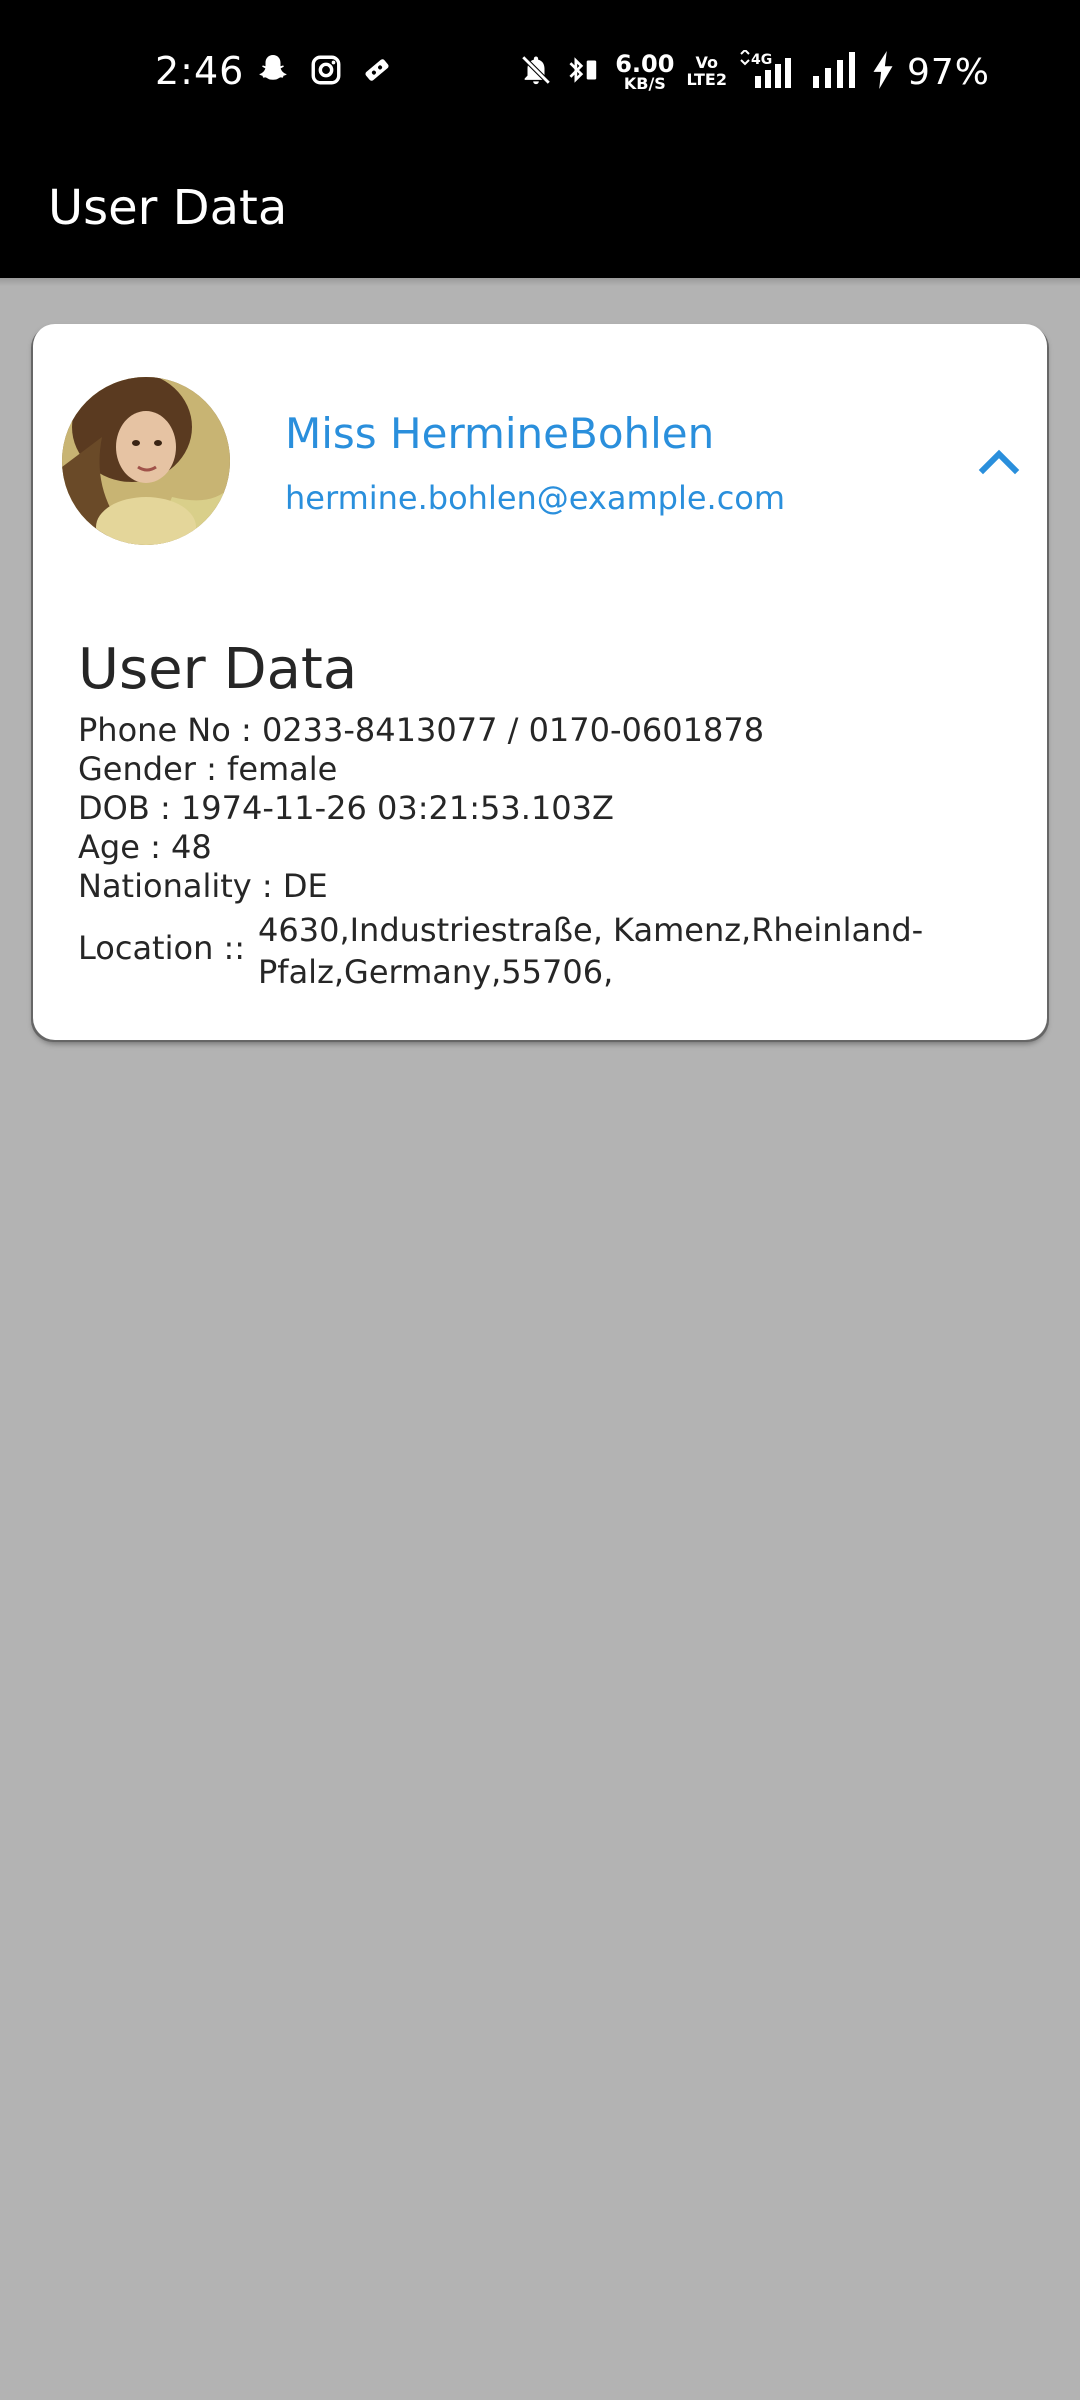 This screenshot has height=2400, width=1080. Describe the element at coordinates (761, 60) in the screenshot. I see `svg-text: 4G` at that location.